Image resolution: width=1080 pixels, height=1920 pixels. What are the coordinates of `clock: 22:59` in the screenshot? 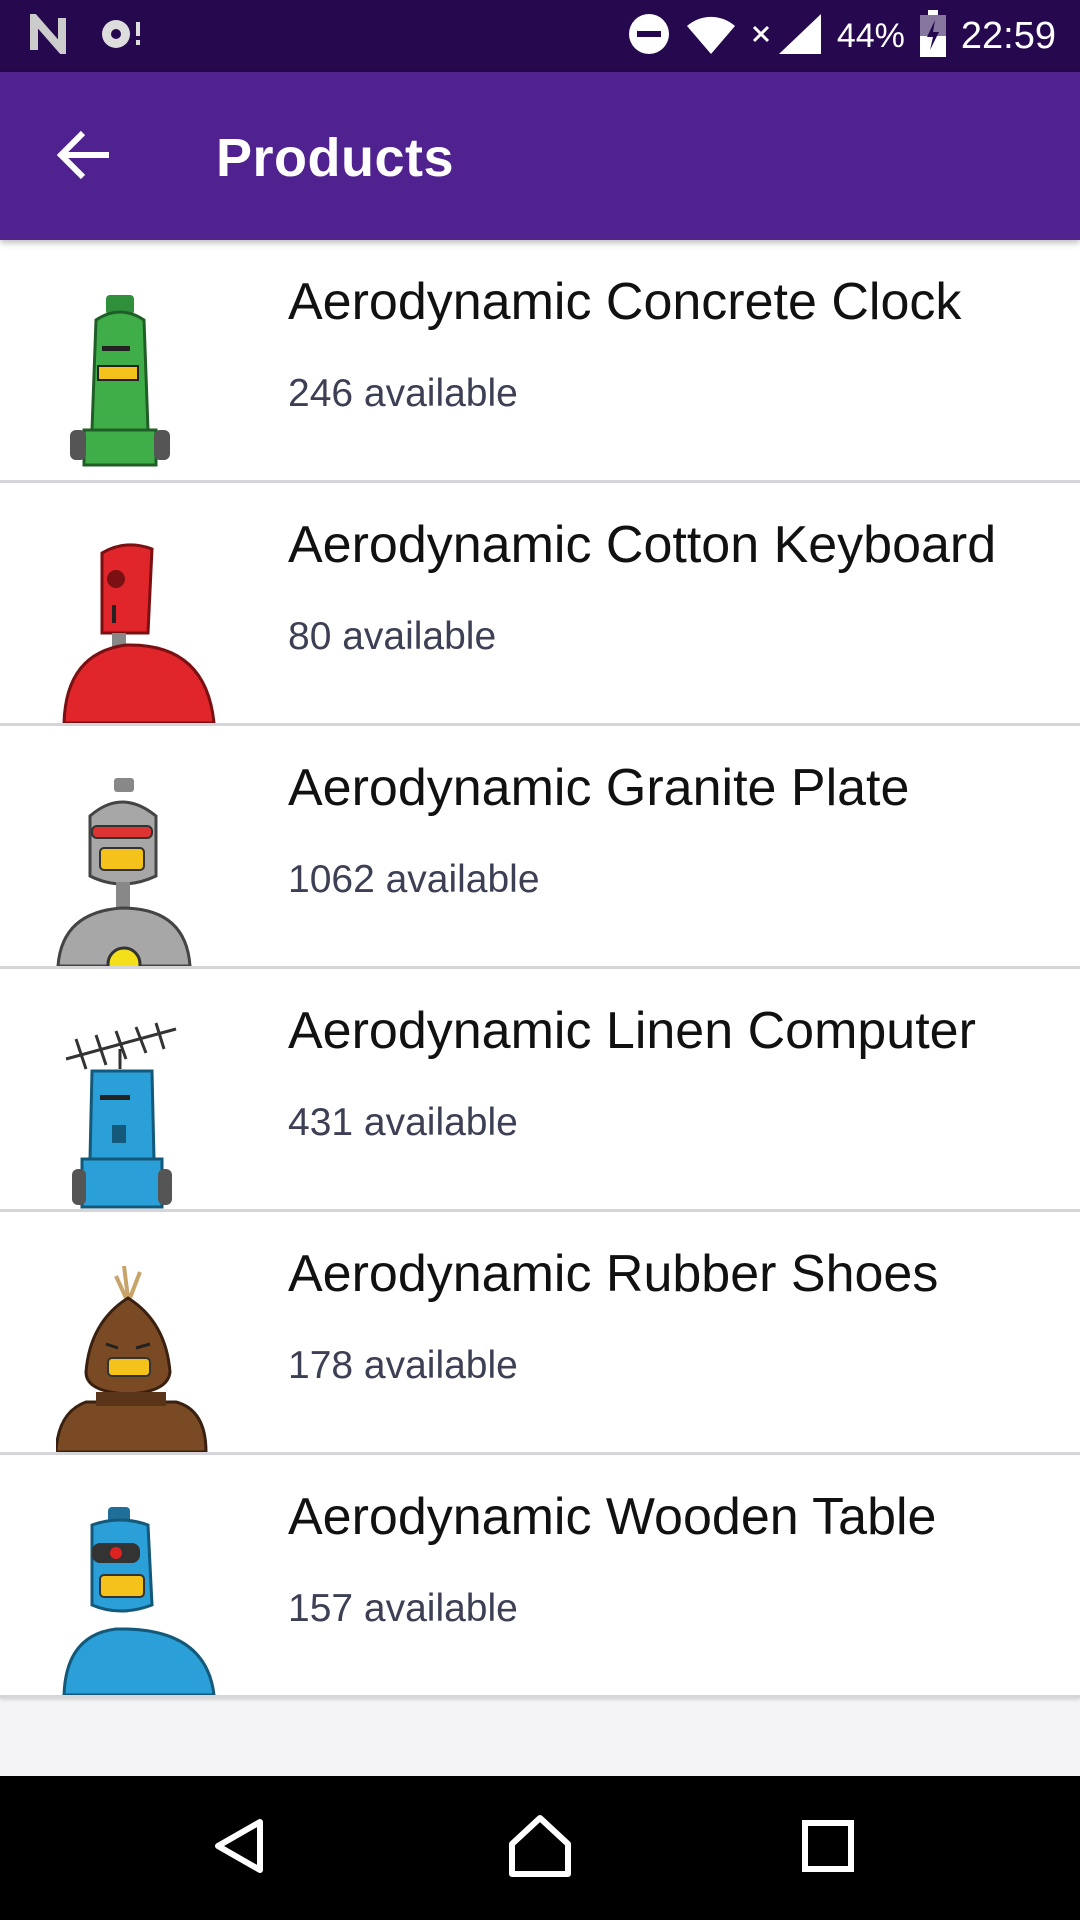 It's located at (1008, 35).